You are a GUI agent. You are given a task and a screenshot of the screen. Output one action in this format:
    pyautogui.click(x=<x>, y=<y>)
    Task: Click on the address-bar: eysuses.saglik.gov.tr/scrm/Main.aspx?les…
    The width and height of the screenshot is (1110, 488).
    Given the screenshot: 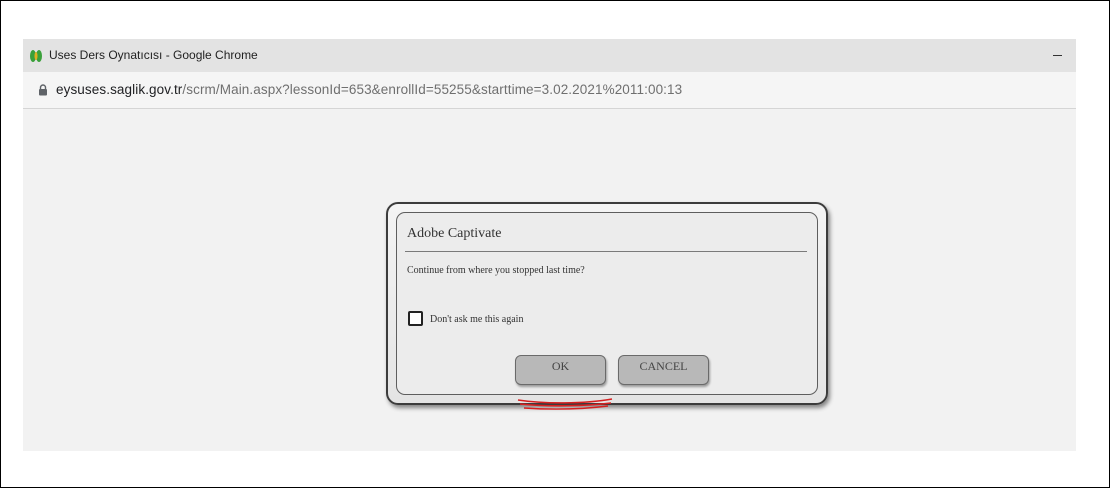 What is the action you would take?
    pyautogui.click(x=549, y=90)
    